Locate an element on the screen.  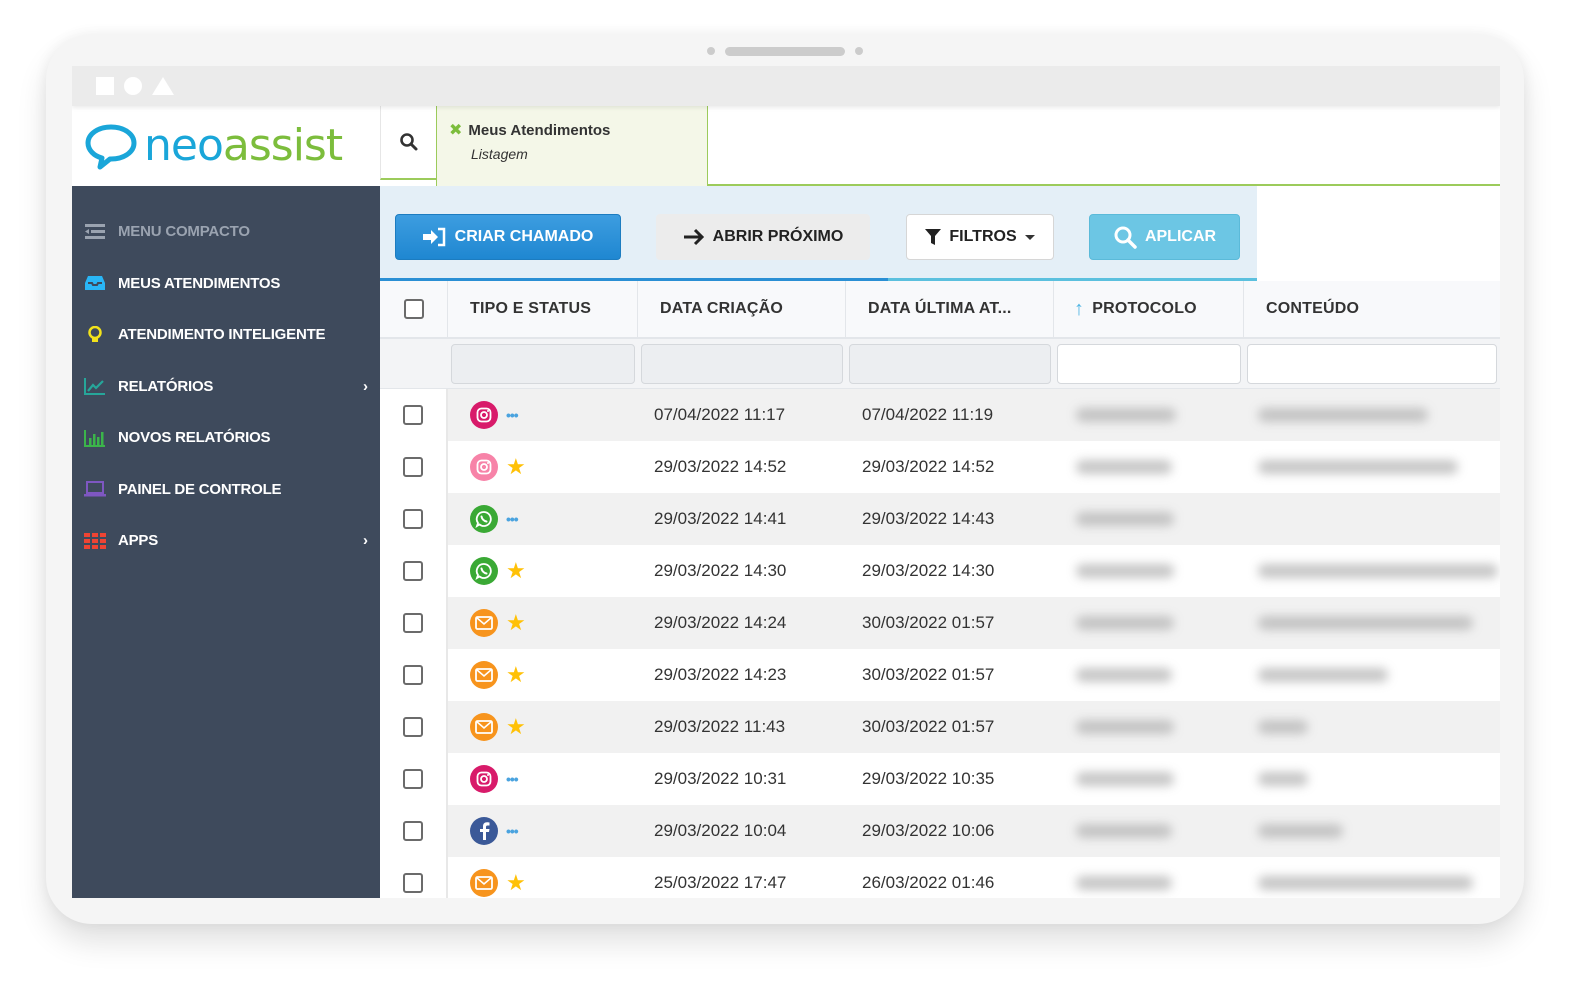
table-row: ••• 29/03/2022 10:31 29/03/2022 10:35 is located at coordinates (940, 779).